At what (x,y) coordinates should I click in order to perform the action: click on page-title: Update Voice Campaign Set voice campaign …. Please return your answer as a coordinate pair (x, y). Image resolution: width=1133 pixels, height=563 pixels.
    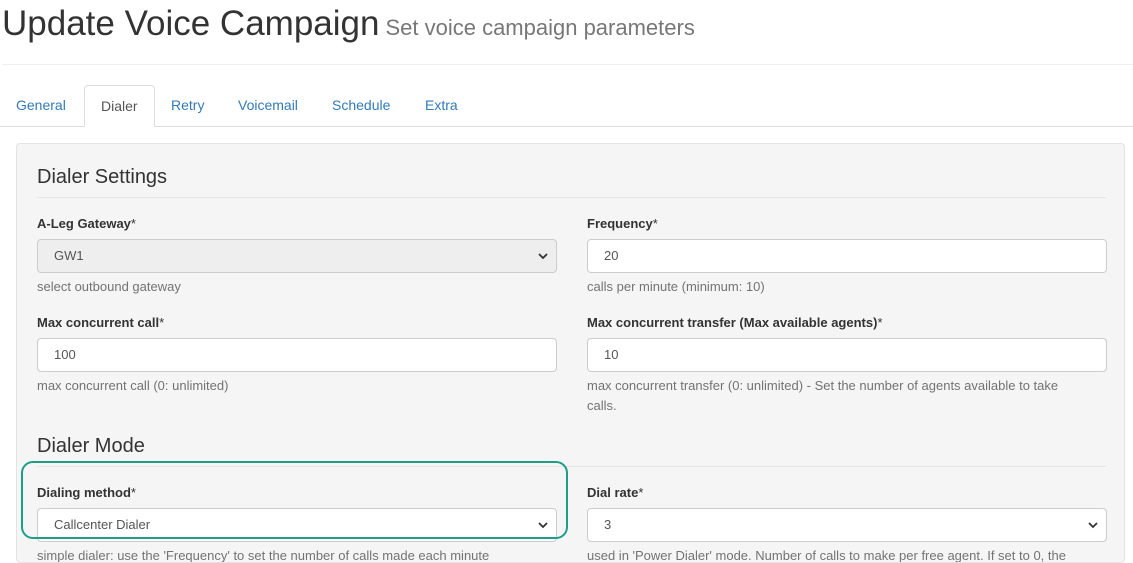
    Looking at the image, I should click on (348, 24).